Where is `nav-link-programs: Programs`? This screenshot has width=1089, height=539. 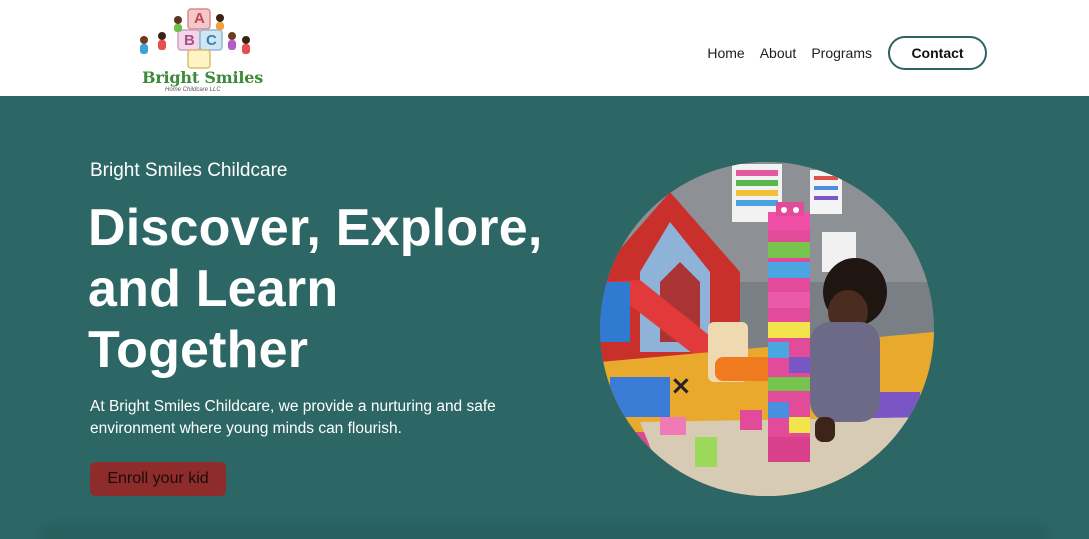
nav-link-programs: Programs is located at coordinates (841, 53).